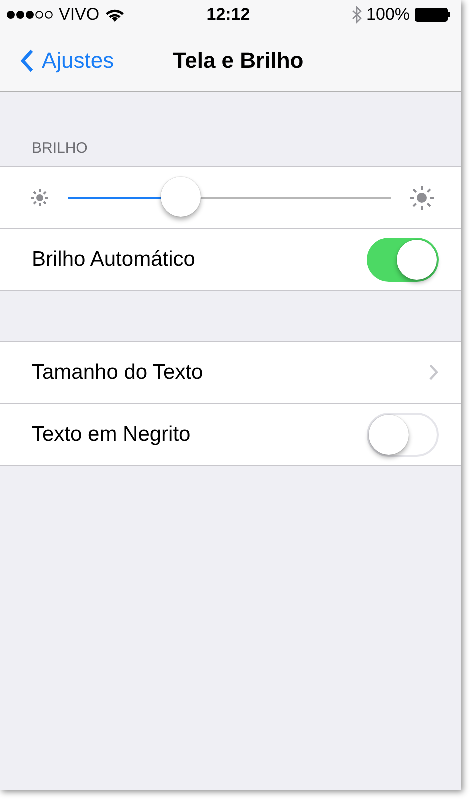 The width and height of the screenshot is (471, 800). What do you see at coordinates (357, 15) in the screenshot?
I see `bluetooth-icon` at bounding box center [357, 15].